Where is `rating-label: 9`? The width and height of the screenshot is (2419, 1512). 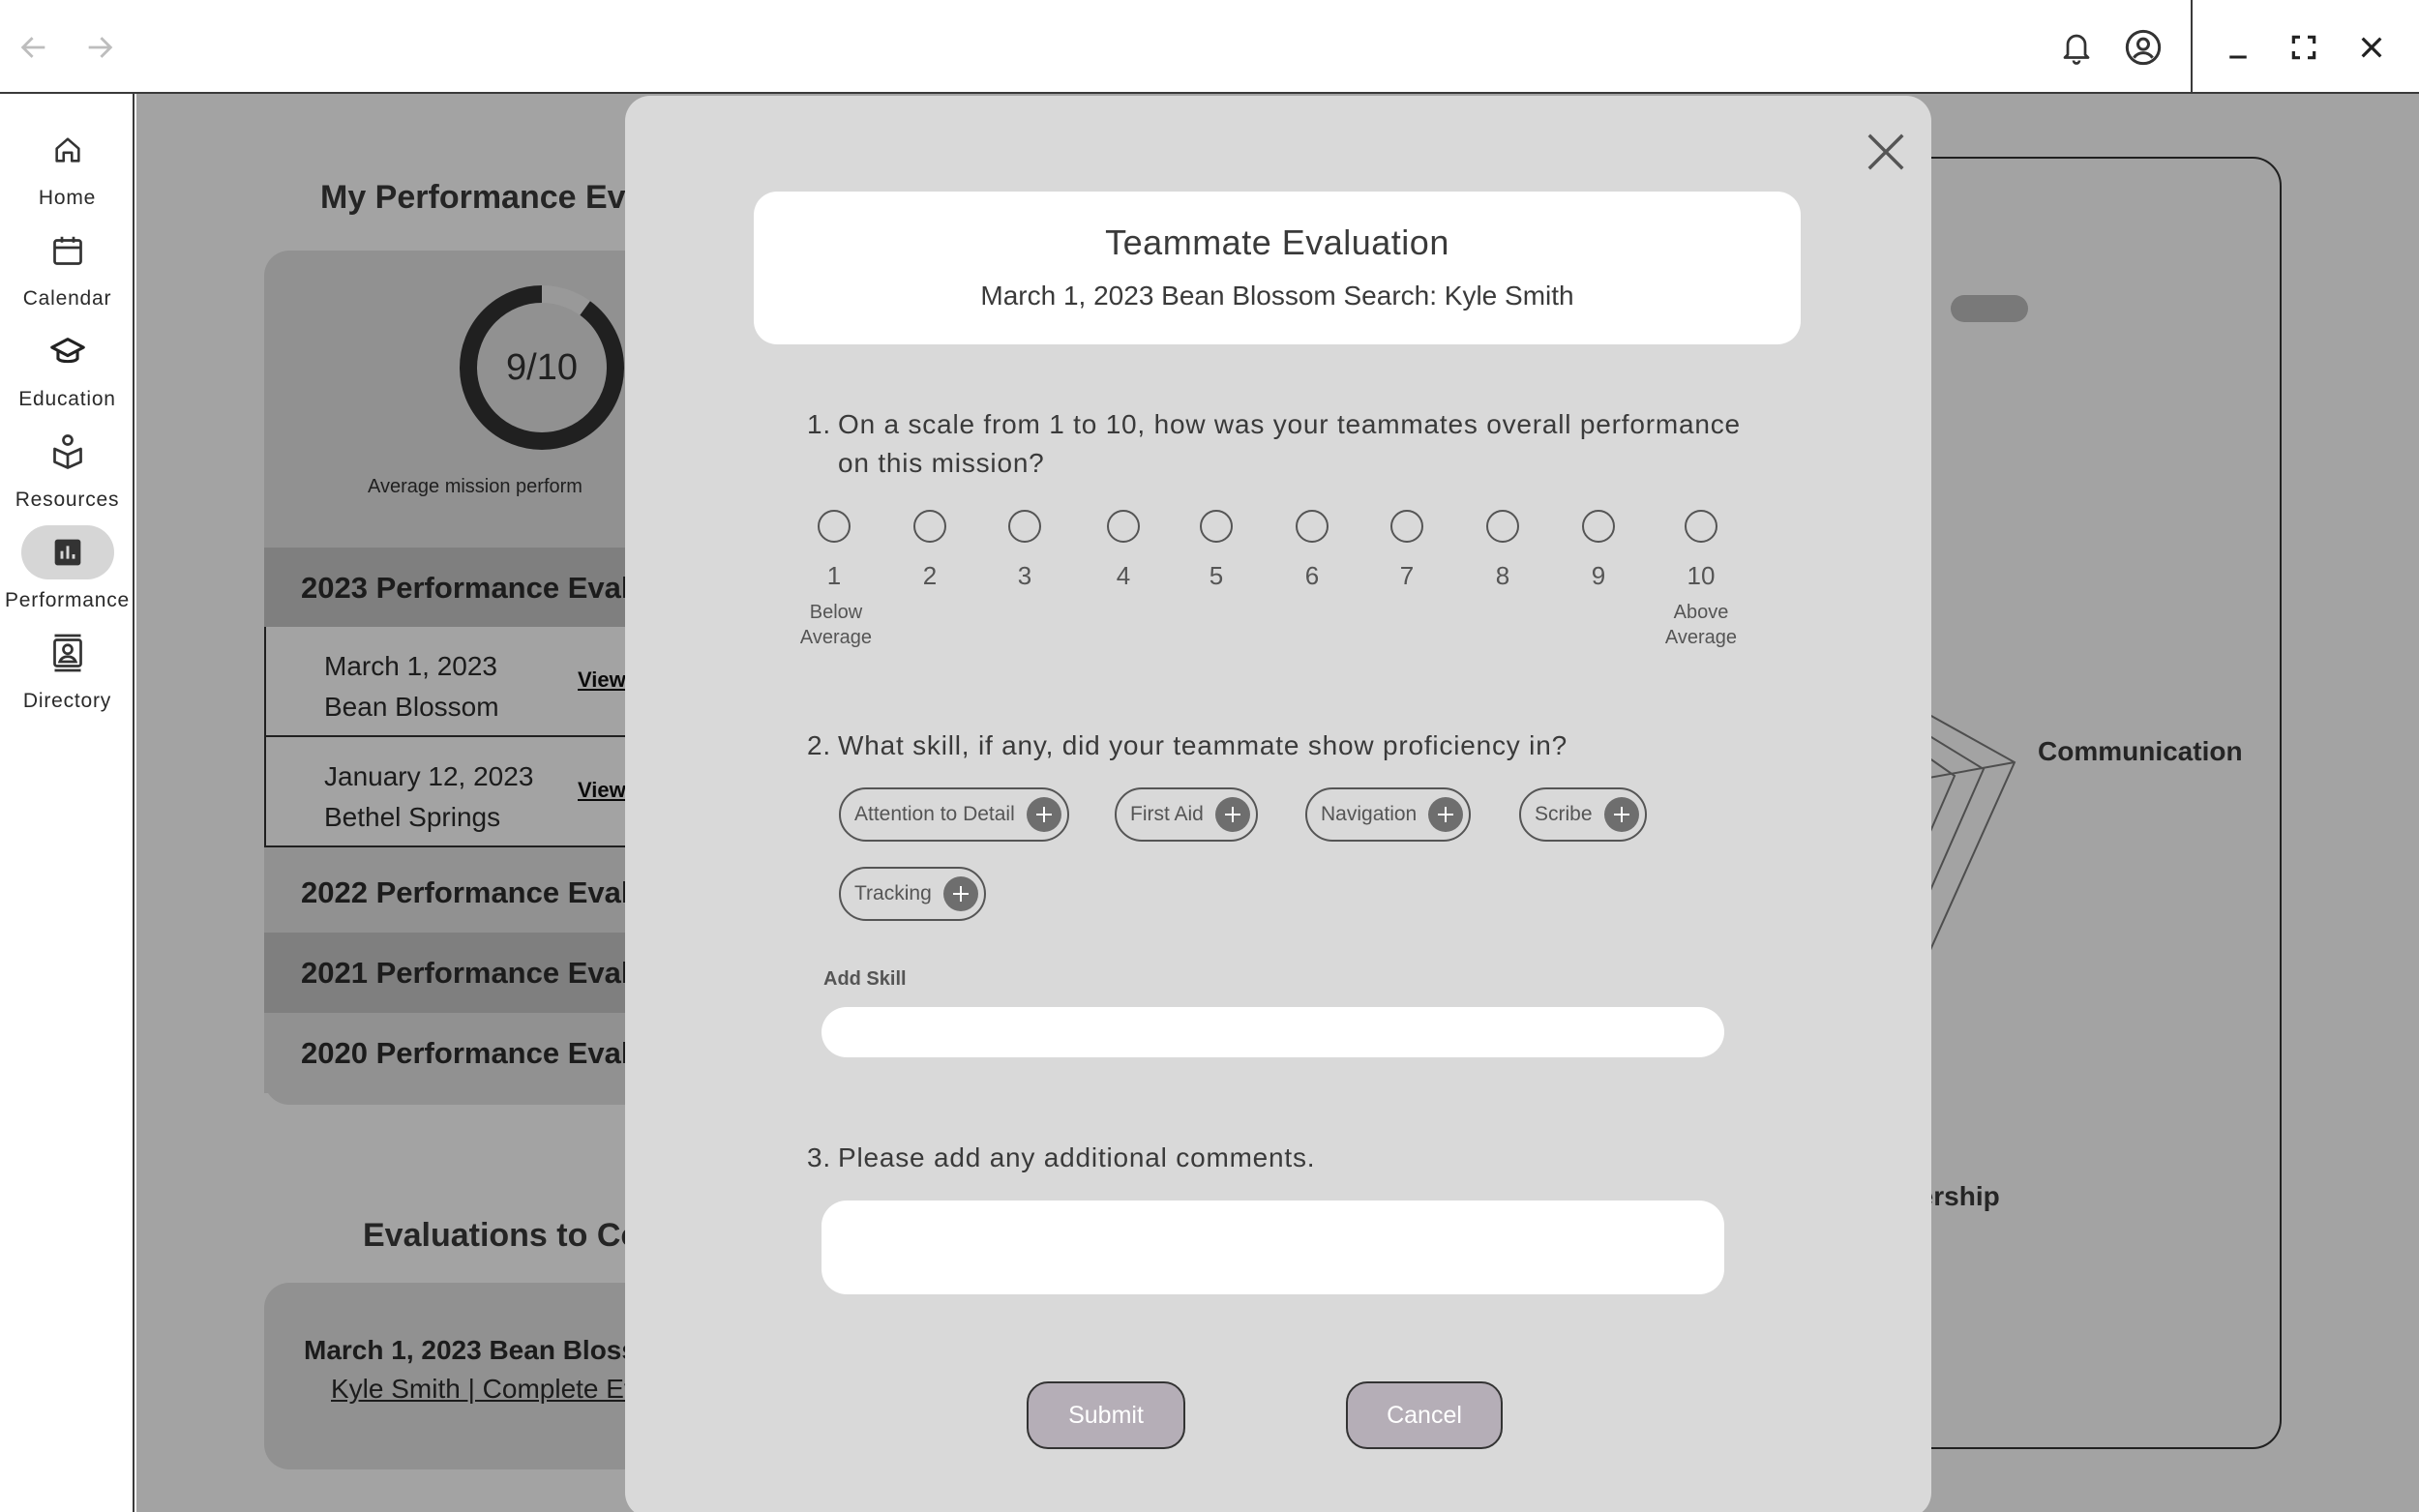 rating-label: 9 is located at coordinates (1599, 575).